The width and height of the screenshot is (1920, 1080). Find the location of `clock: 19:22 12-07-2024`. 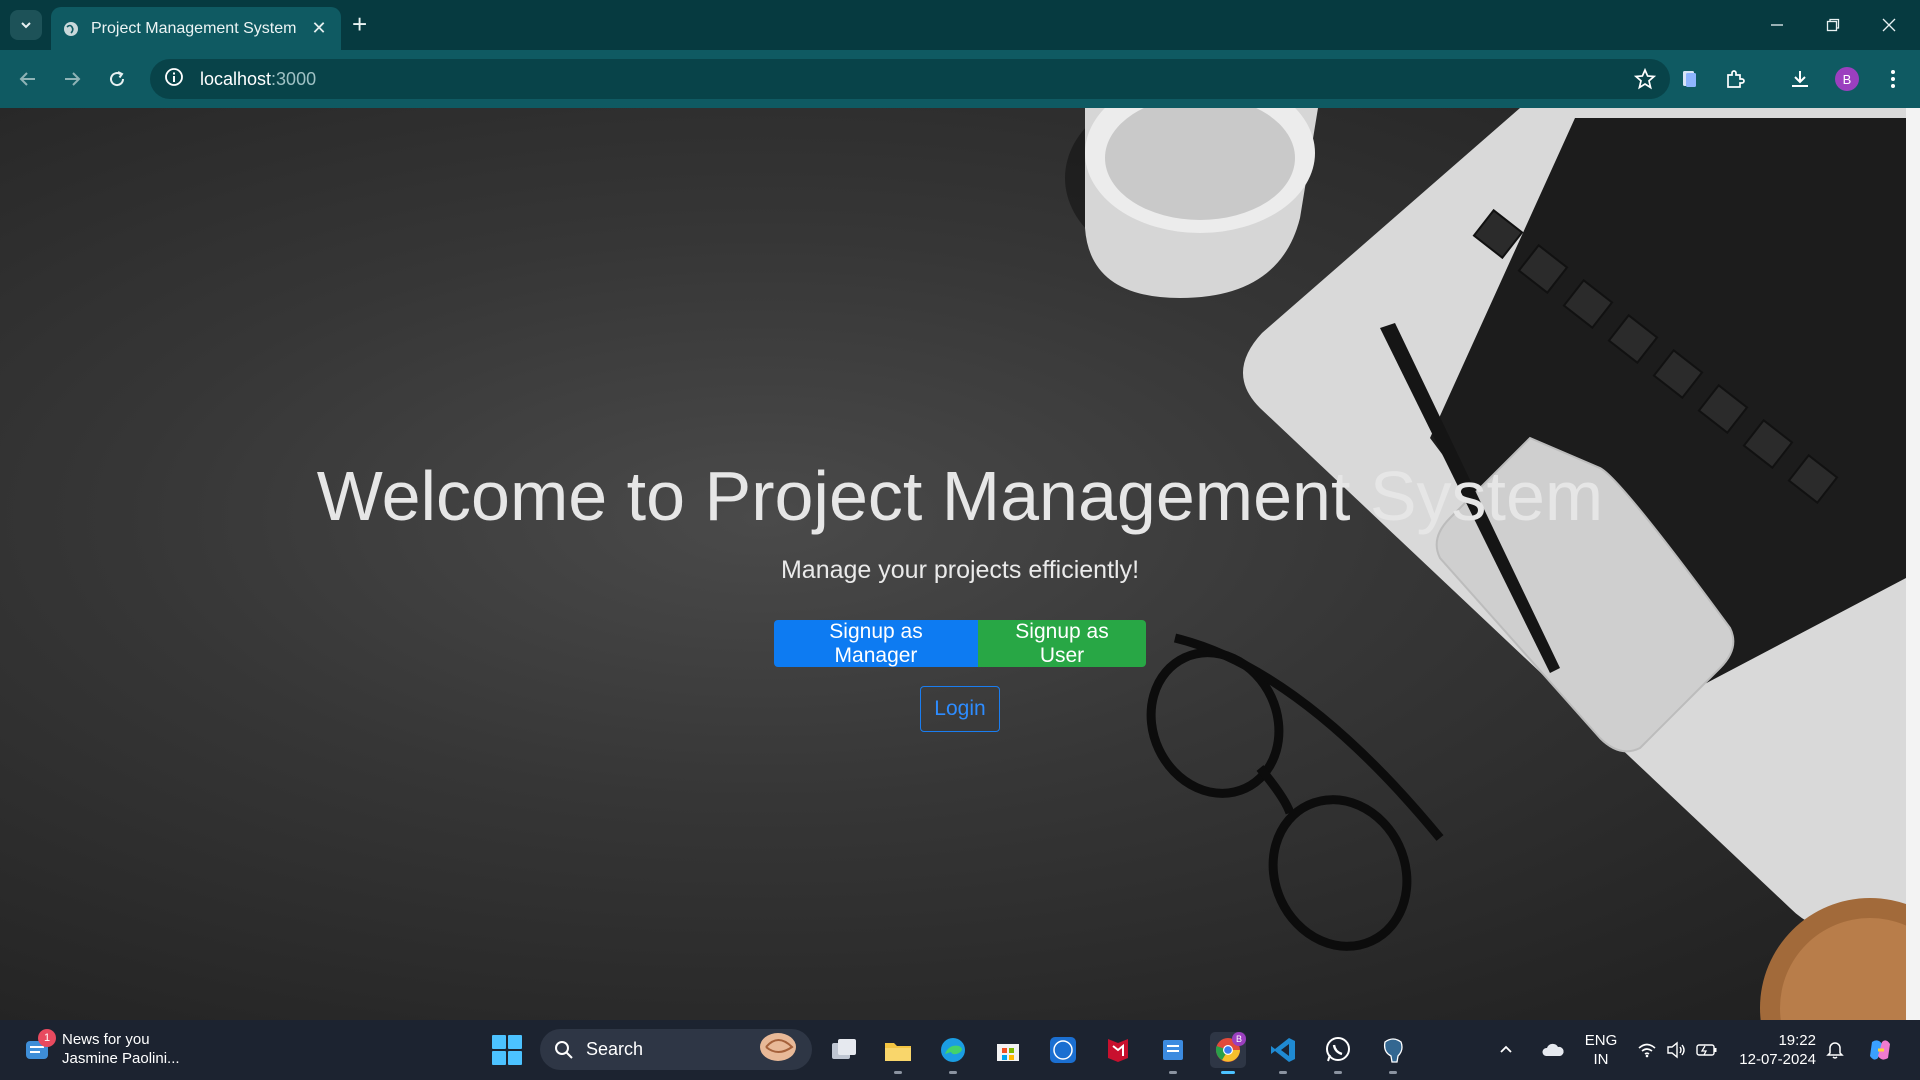

clock: 19:22 12-07-2024 is located at coordinates (1773, 1050).